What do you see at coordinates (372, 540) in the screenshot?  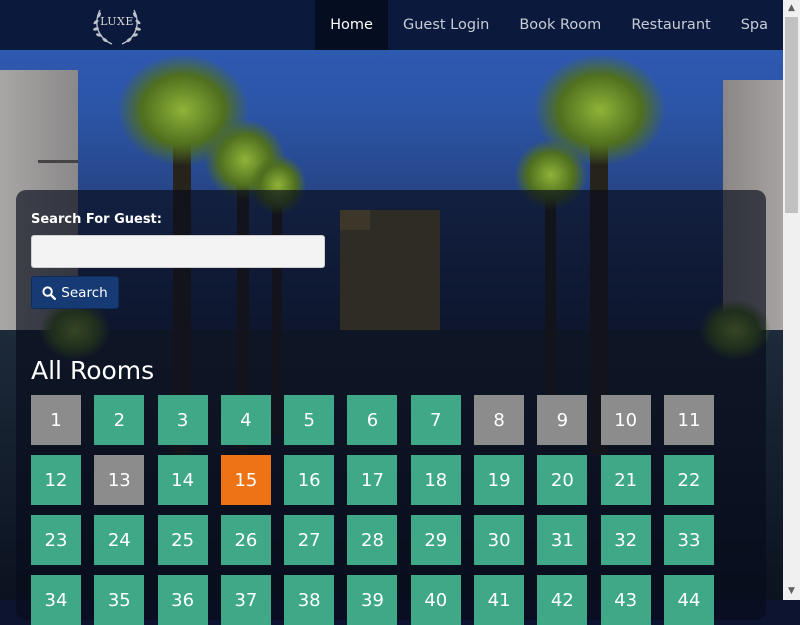 I see `room-tile: 28` at bounding box center [372, 540].